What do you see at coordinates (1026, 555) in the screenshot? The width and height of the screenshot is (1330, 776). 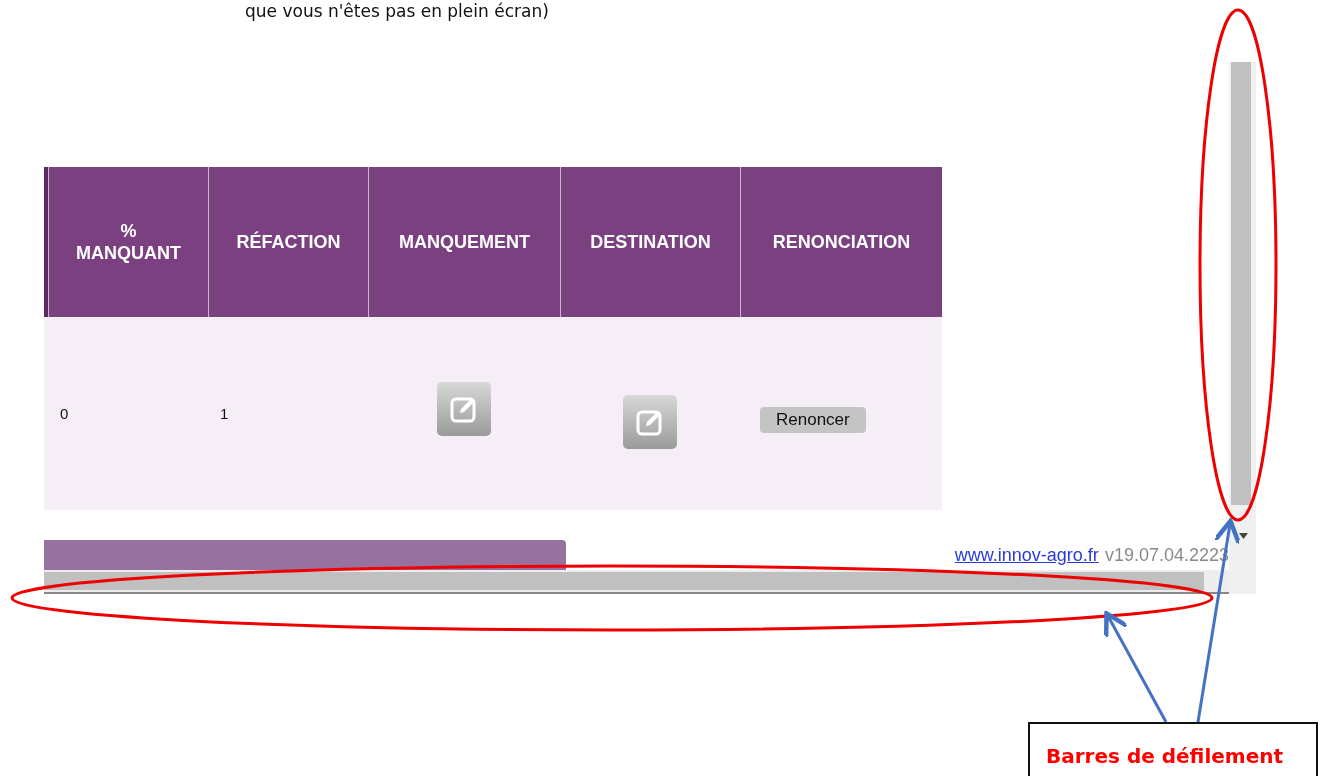 I see `website-link: www.innov-agro.fr` at bounding box center [1026, 555].